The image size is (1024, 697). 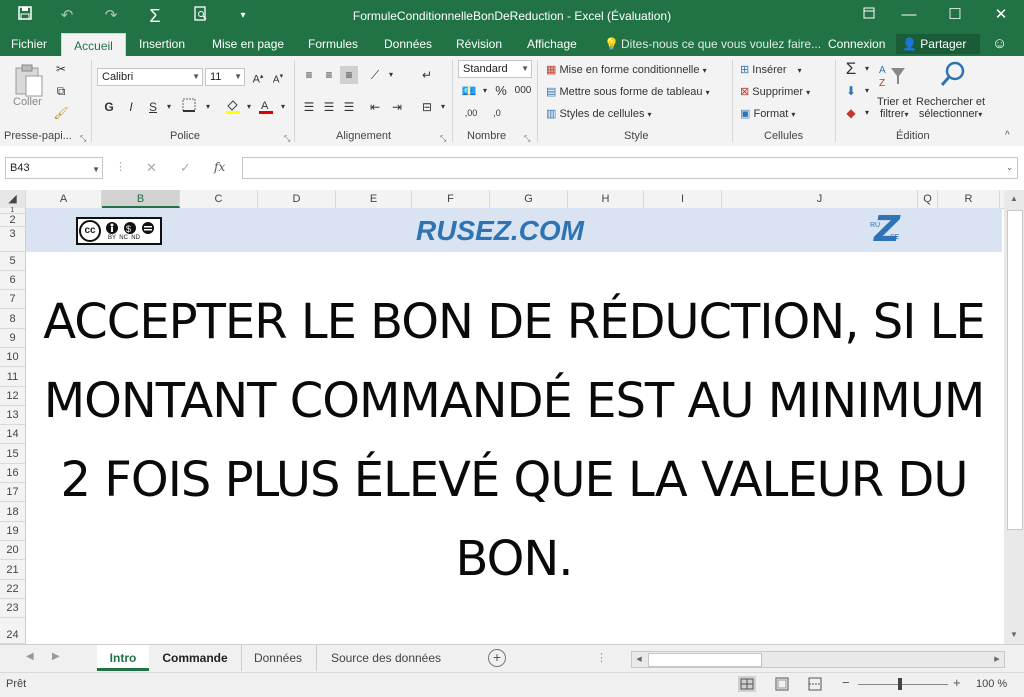 What do you see at coordinates (93, 45) in the screenshot?
I see `tab-home: Accueil` at bounding box center [93, 45].